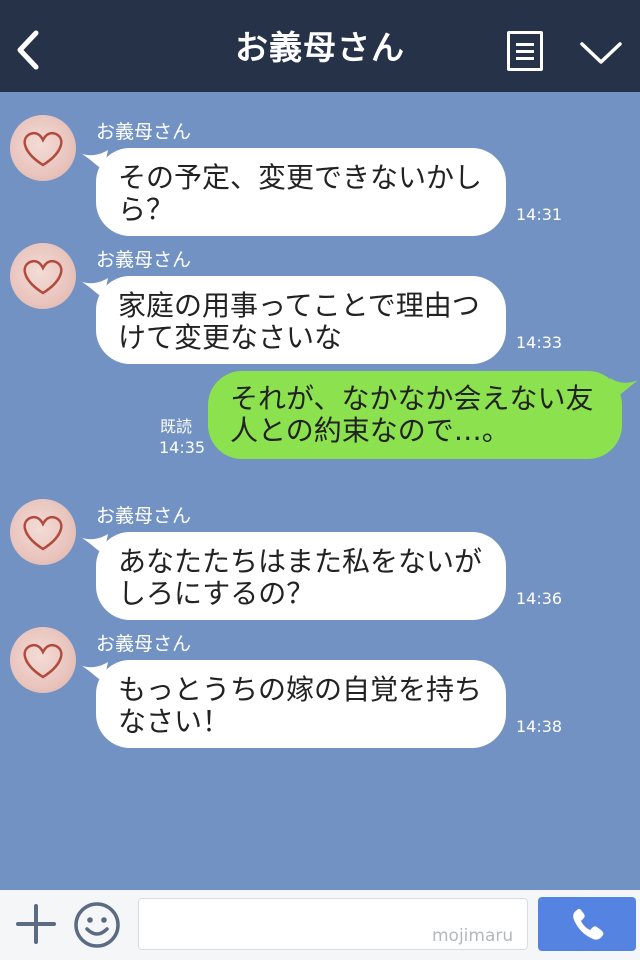  Describe the element at coordinates (473, 936) in the screenshot. I see `watermark: mojimaru` at that location.